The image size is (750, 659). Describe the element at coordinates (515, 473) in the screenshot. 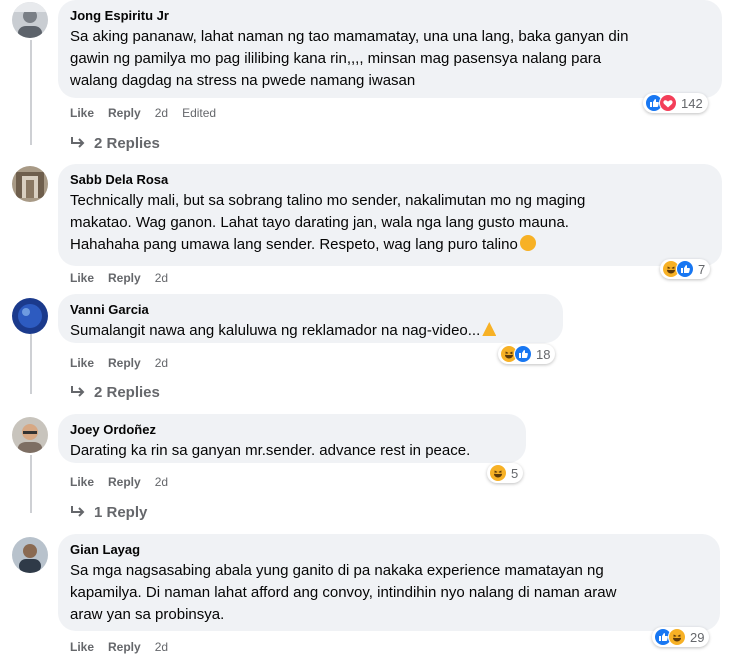

I see `reaction-count: 5` at that location.